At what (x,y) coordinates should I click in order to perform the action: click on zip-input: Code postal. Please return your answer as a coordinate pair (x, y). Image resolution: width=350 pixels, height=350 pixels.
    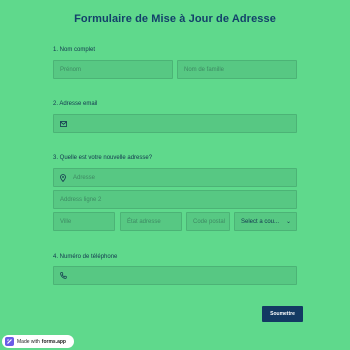
    Looking at the image, I should click on (208, 221).